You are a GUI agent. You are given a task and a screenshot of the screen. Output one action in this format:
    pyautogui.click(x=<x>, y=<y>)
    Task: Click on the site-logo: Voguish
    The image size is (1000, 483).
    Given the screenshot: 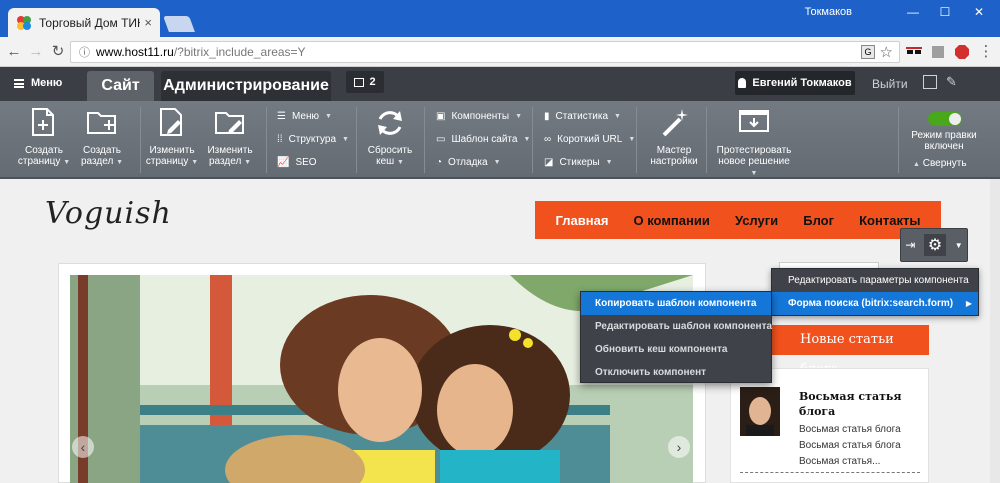 What is the action you would take?
    pyautogui.click(x=108, y=213)
    